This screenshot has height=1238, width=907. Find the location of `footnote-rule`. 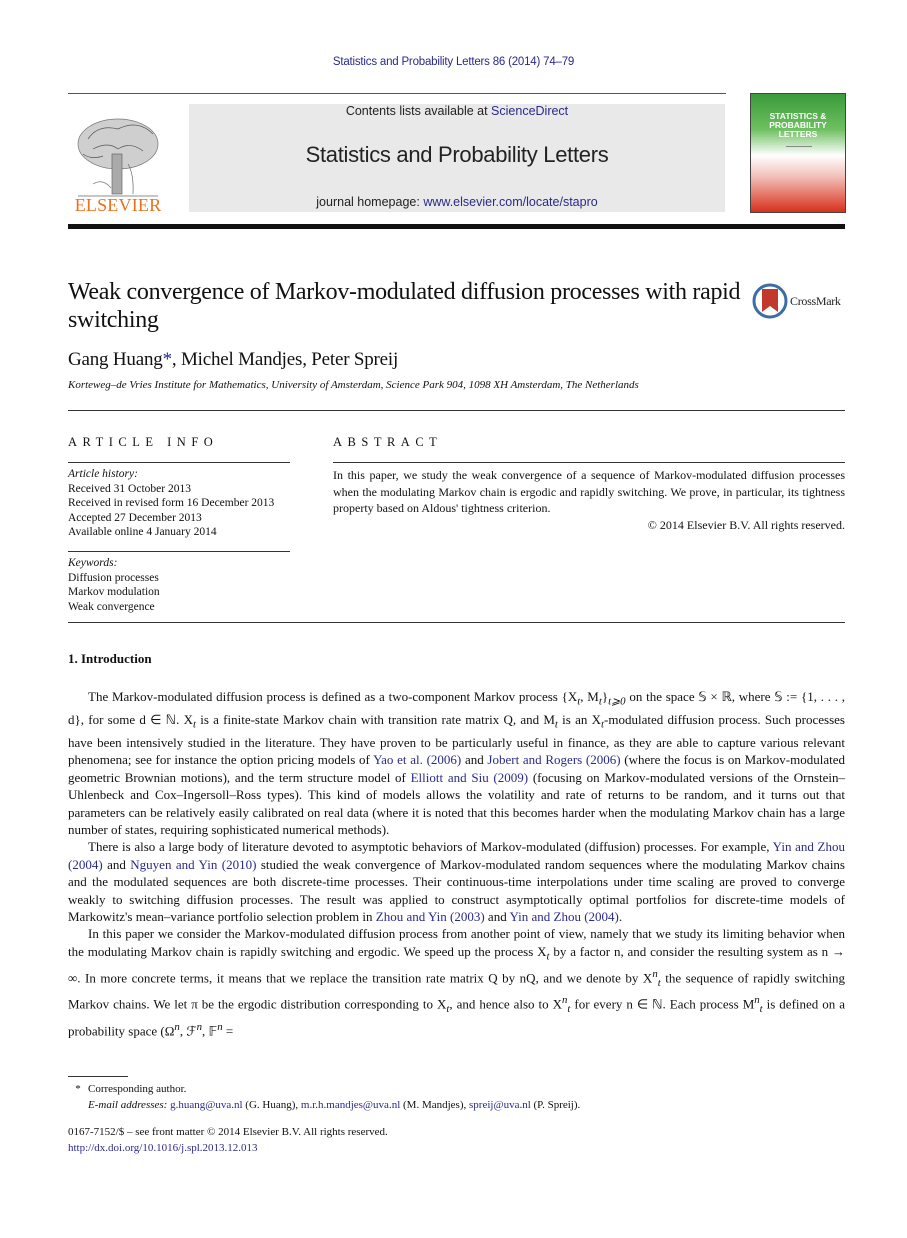

footnote-rule is located at coordinates (98, 1076).